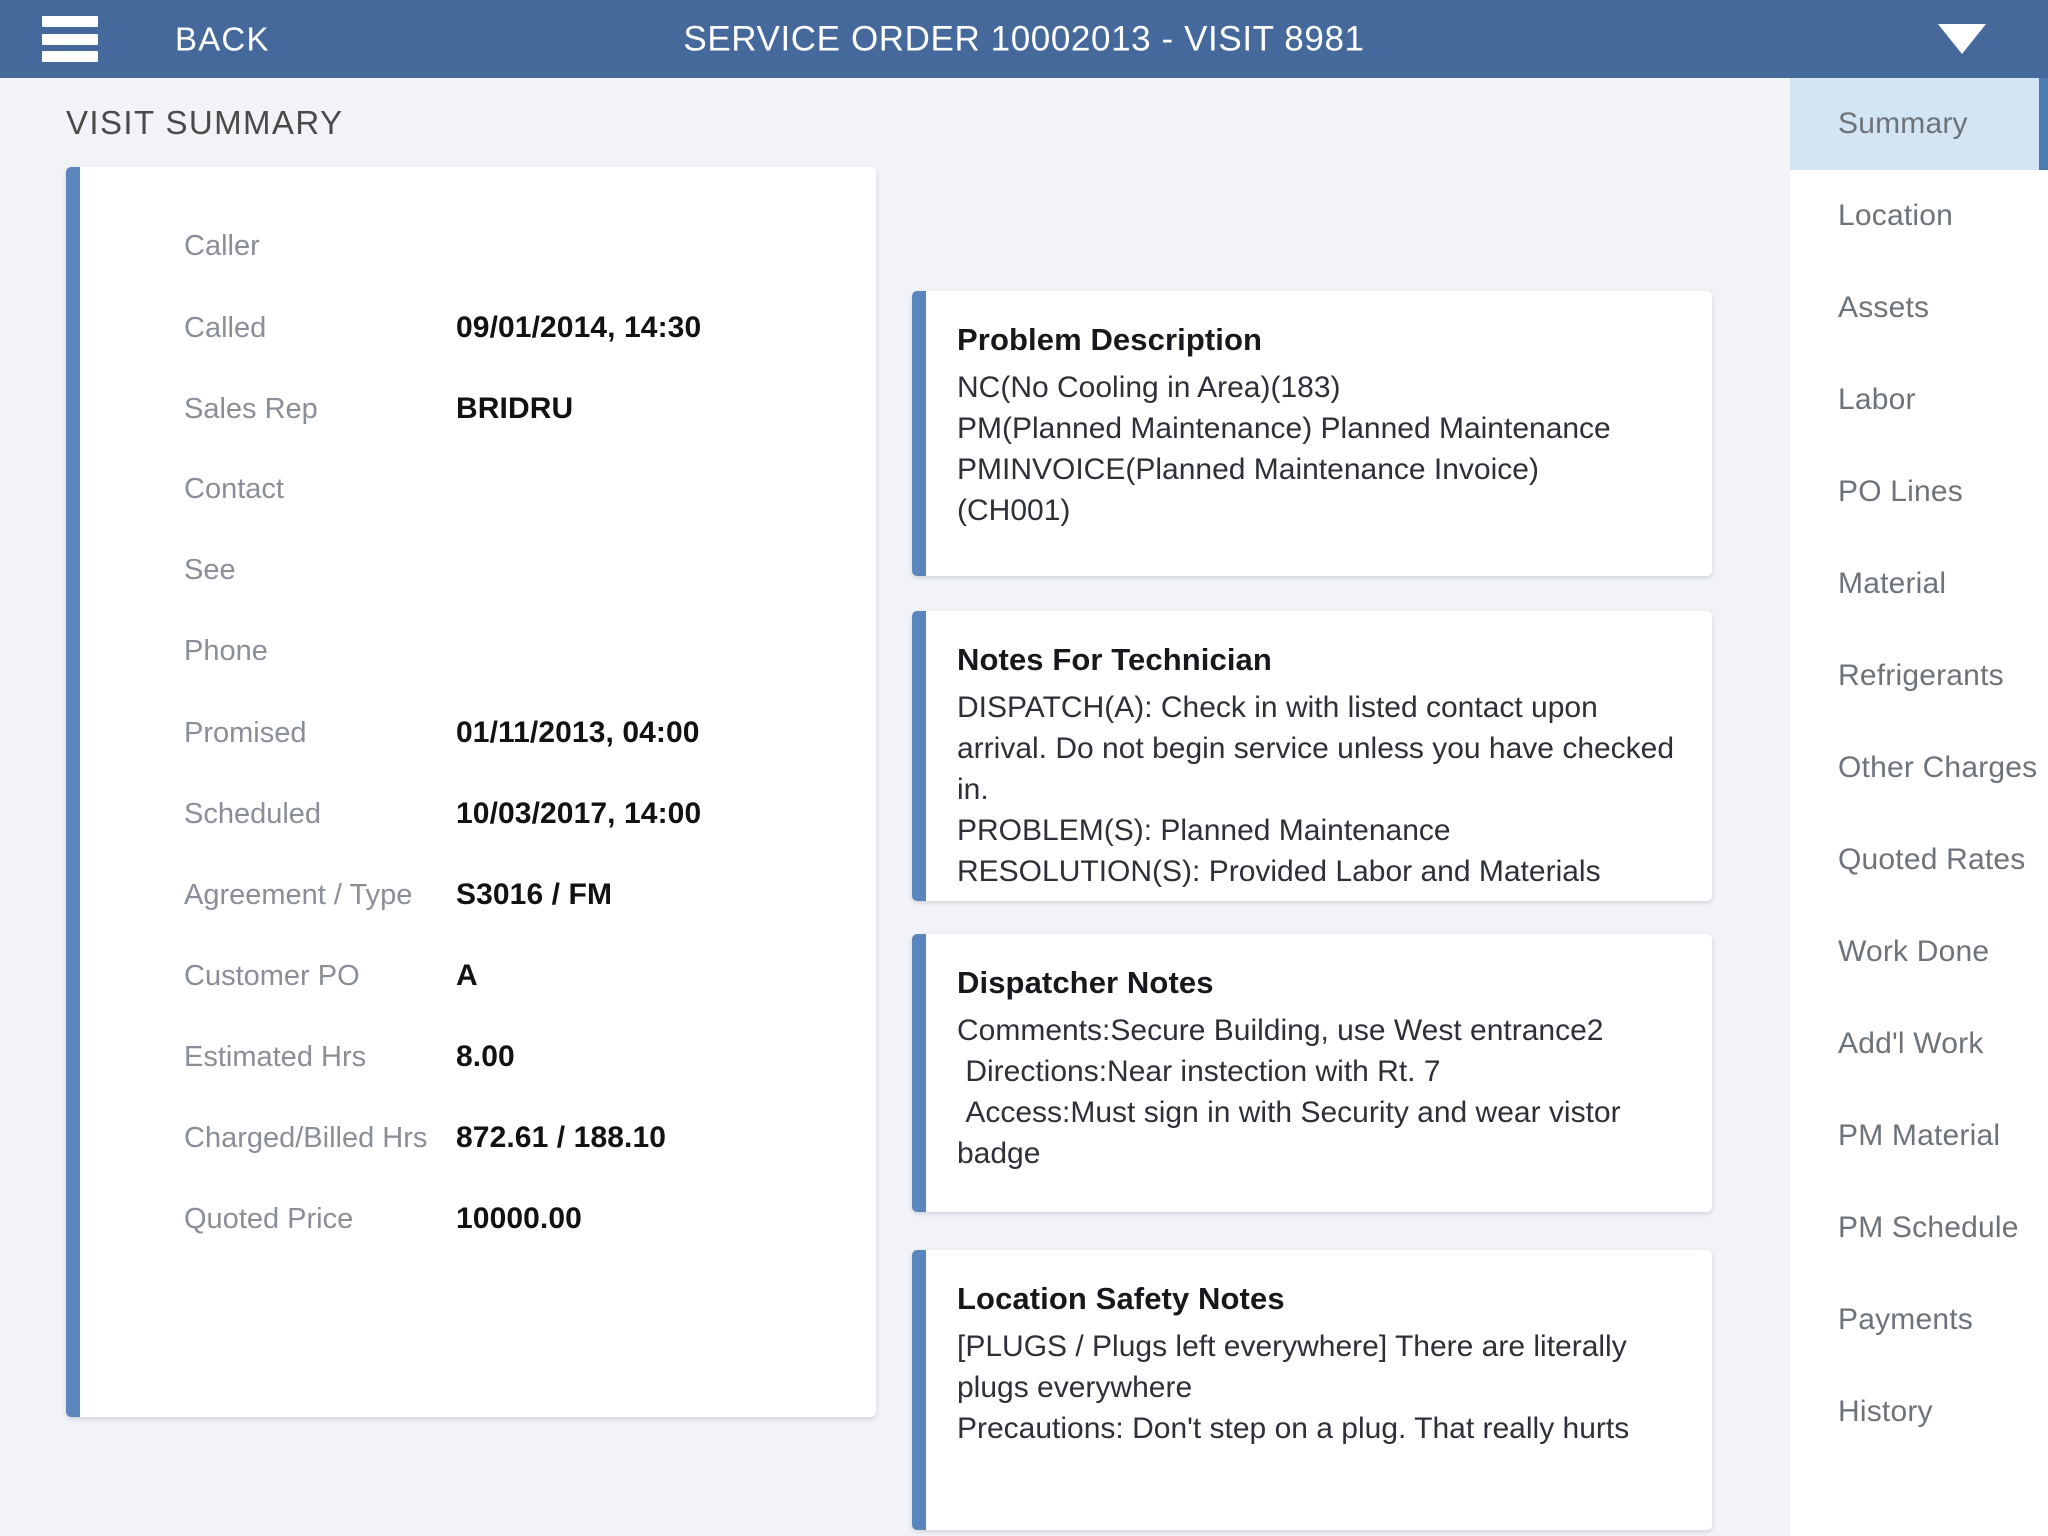 The height and width of the screenshot is (1536, 2048). What do you see at coordinates (298, 895) in the screenshot?
I see `field-label-agreement-type: Agreement / Type` at bounding box center [298, 895].